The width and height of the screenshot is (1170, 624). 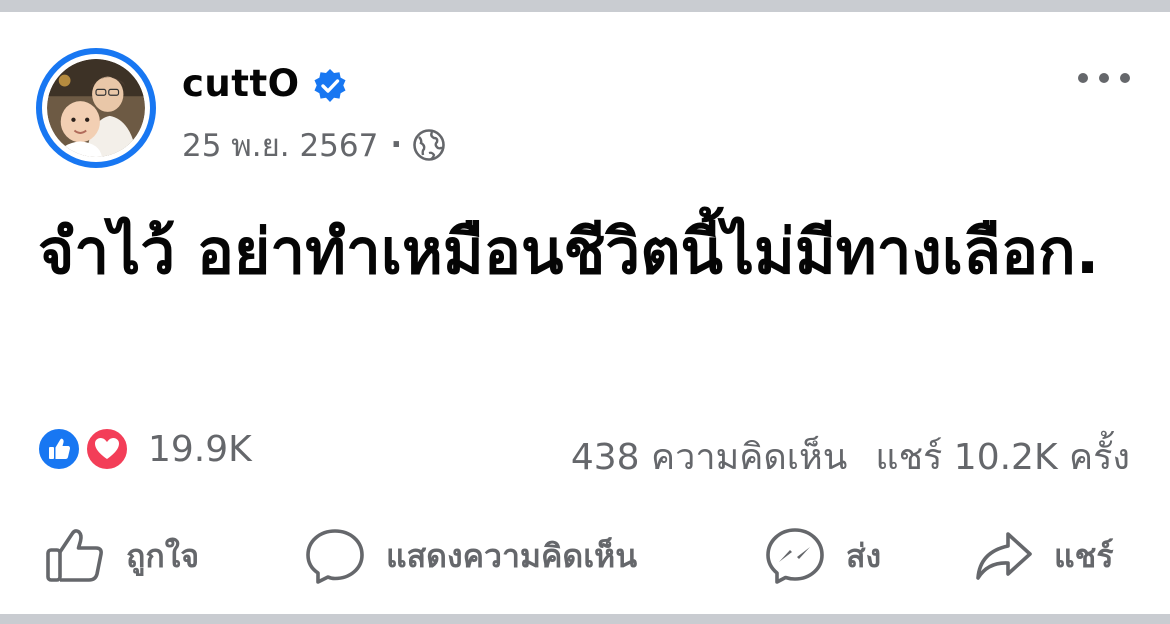 I want to click on post-meta: 25 พ.ย. 2567 ·, so click(x=314, y=145).